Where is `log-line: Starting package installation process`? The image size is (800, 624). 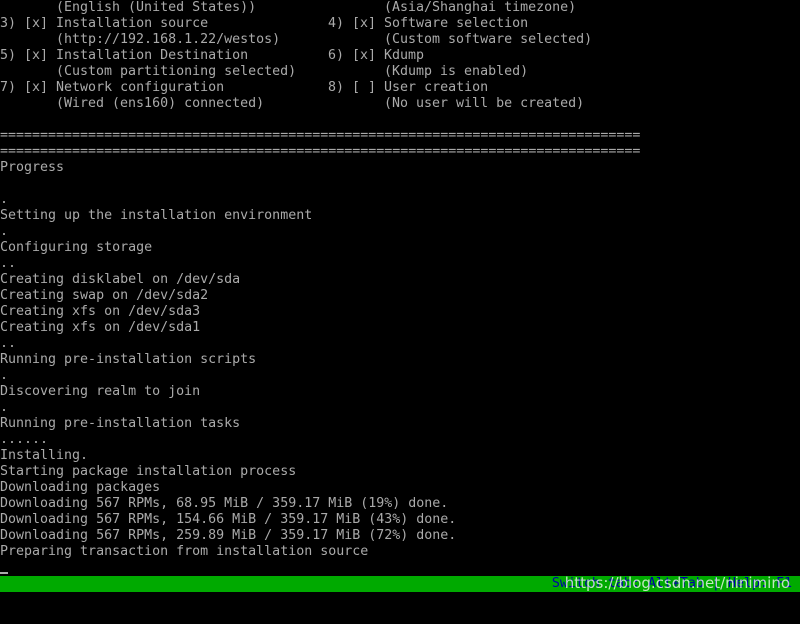 log-line: Starting package installation process is located at coordinates (148, 471).